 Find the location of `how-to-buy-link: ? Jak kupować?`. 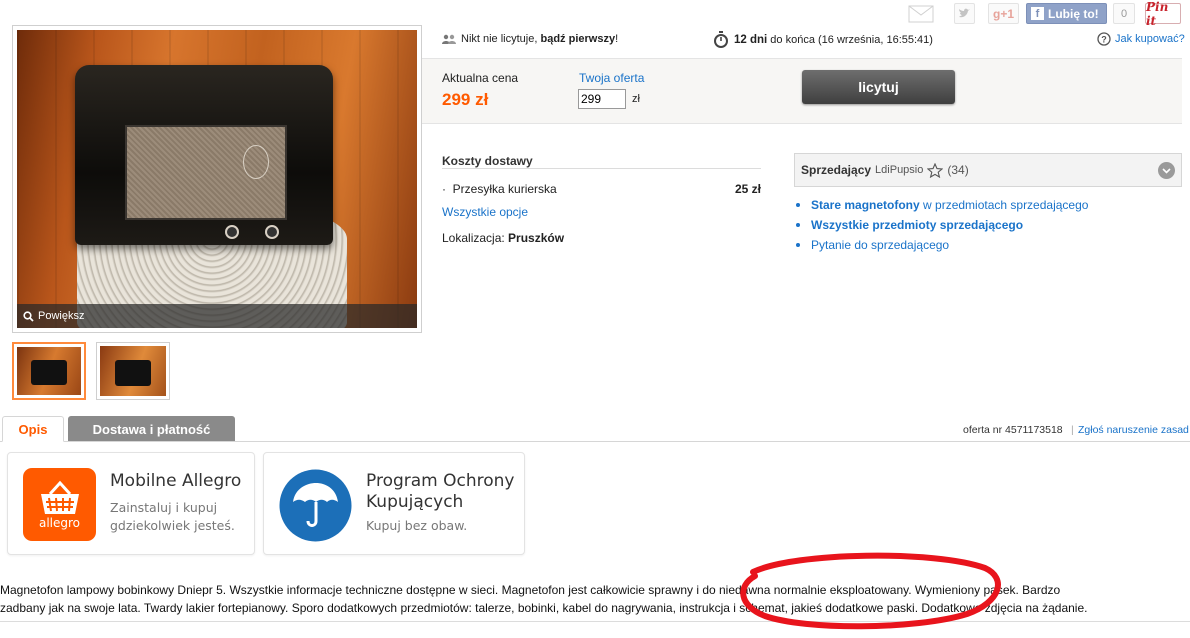

how-to-buy-link: ? Jak kupować? is located at coordinates (1141, 39).